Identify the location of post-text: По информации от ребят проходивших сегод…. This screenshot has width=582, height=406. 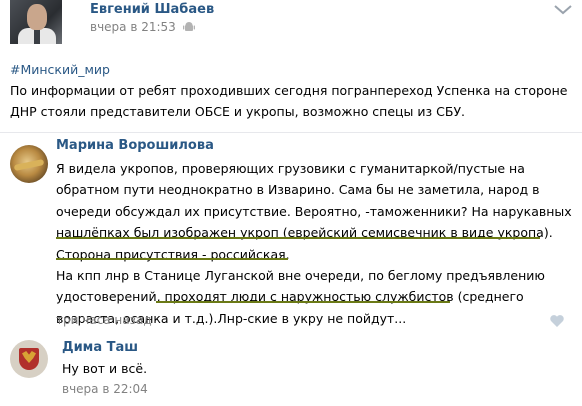
(289, 101).